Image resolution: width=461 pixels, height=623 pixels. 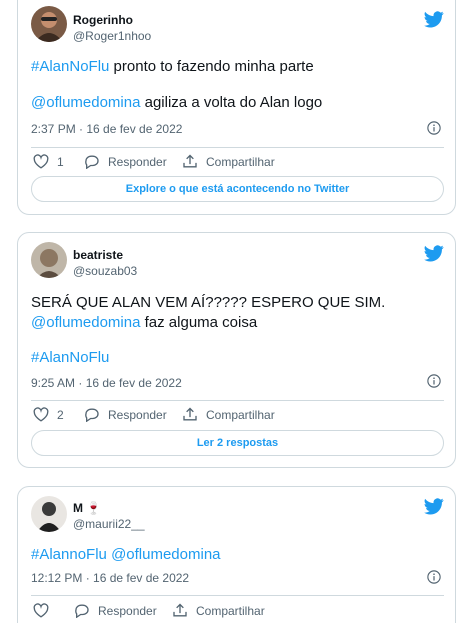 I want to click on like-button: 2, so click(x=48, y=414).